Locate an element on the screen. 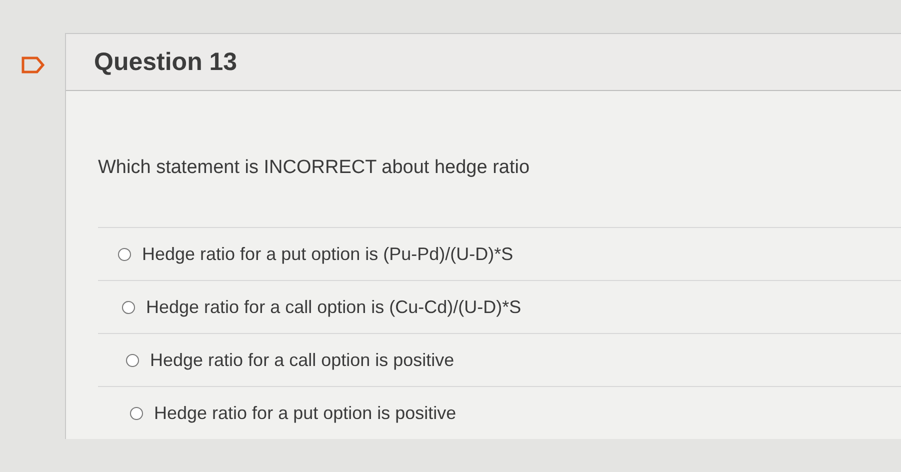 Image resolution: width=901 pixels, height=472 pixels. question-title: Question 13 is located at coordinates (166, 62).